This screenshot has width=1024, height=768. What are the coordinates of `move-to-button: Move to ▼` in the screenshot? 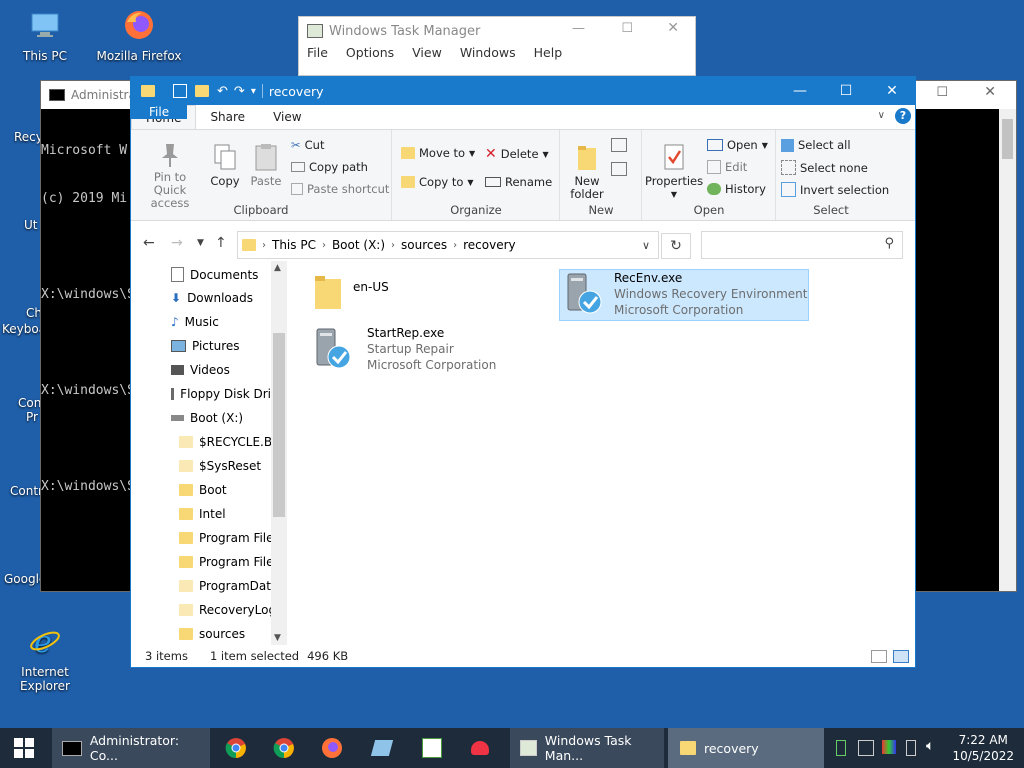 It's located at (438, 153).